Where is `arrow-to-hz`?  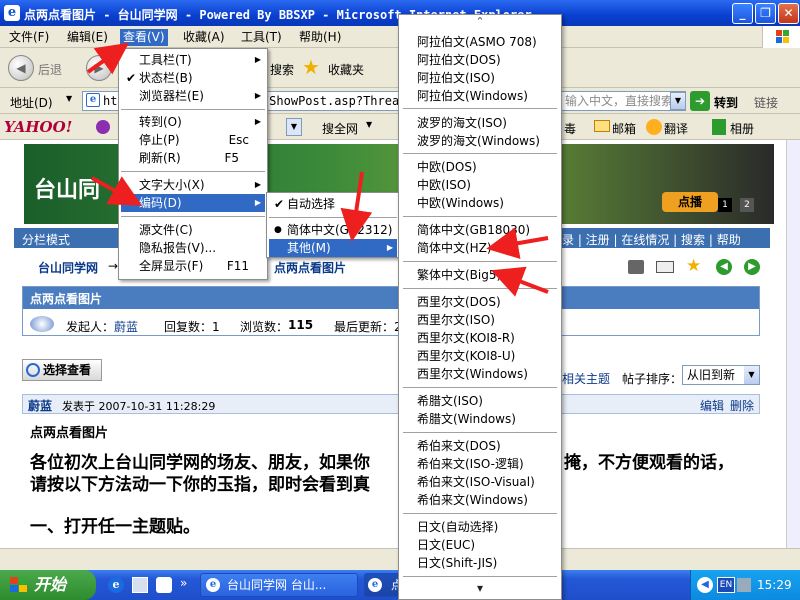
arrow-to-hz is located at coordinates (517, 243).